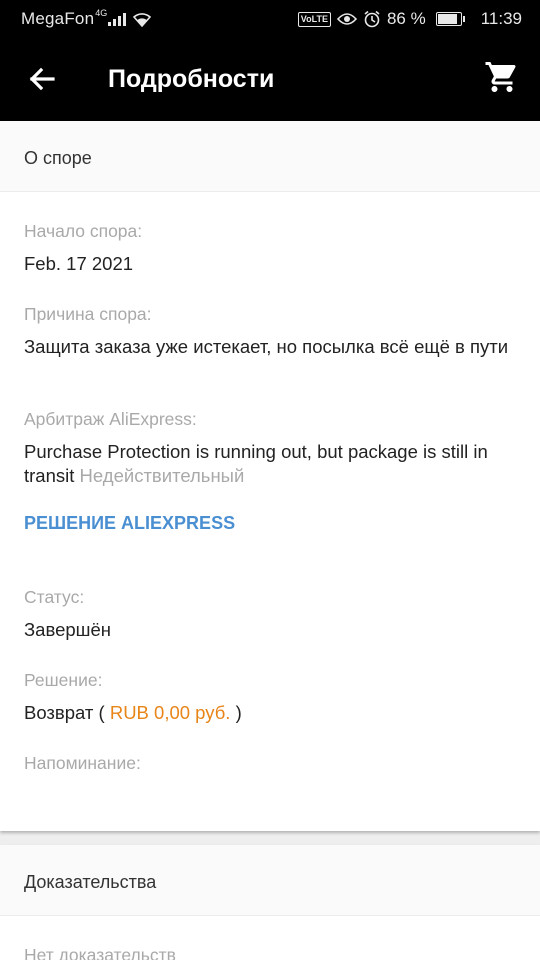 The image size is (540, 960). Describe the element at coordinates (270, 880) in the screenshot. I see `evidence-section-title: Доказательства` at that location.